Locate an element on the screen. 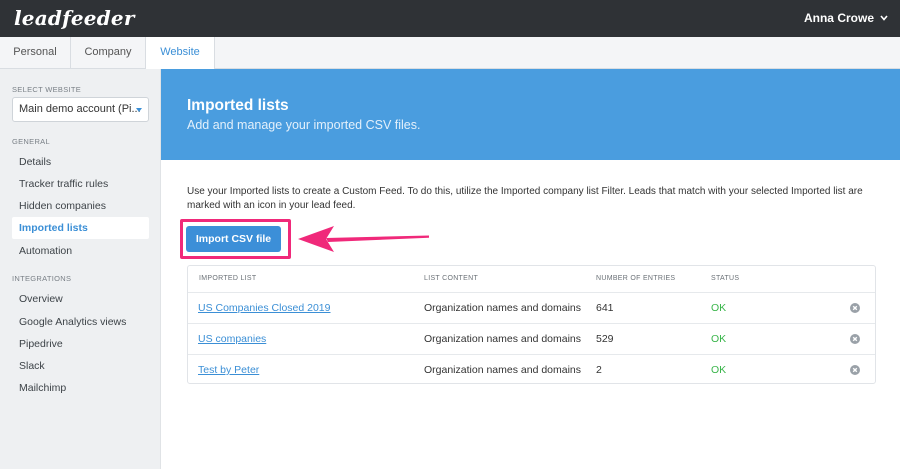 The height and width of the screenshot is (469, 900). tab-website: Website is located at coordinates (180, 53).